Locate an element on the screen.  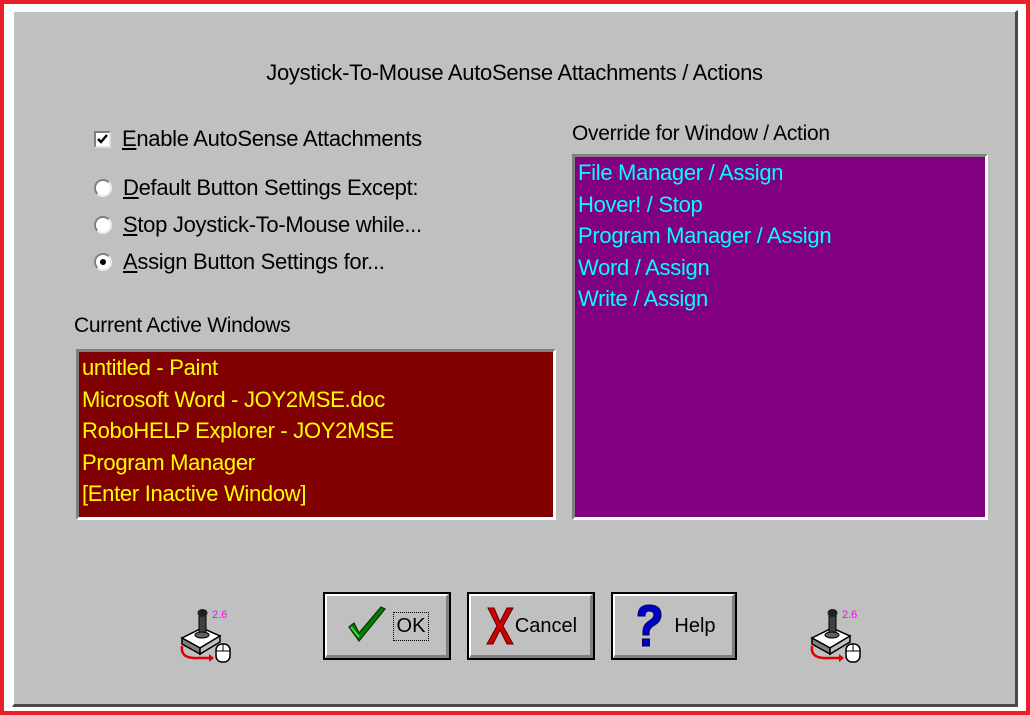
enable-autosense-checkbox: Enable AutoSense Attachments is located at coordinates (258, 139).